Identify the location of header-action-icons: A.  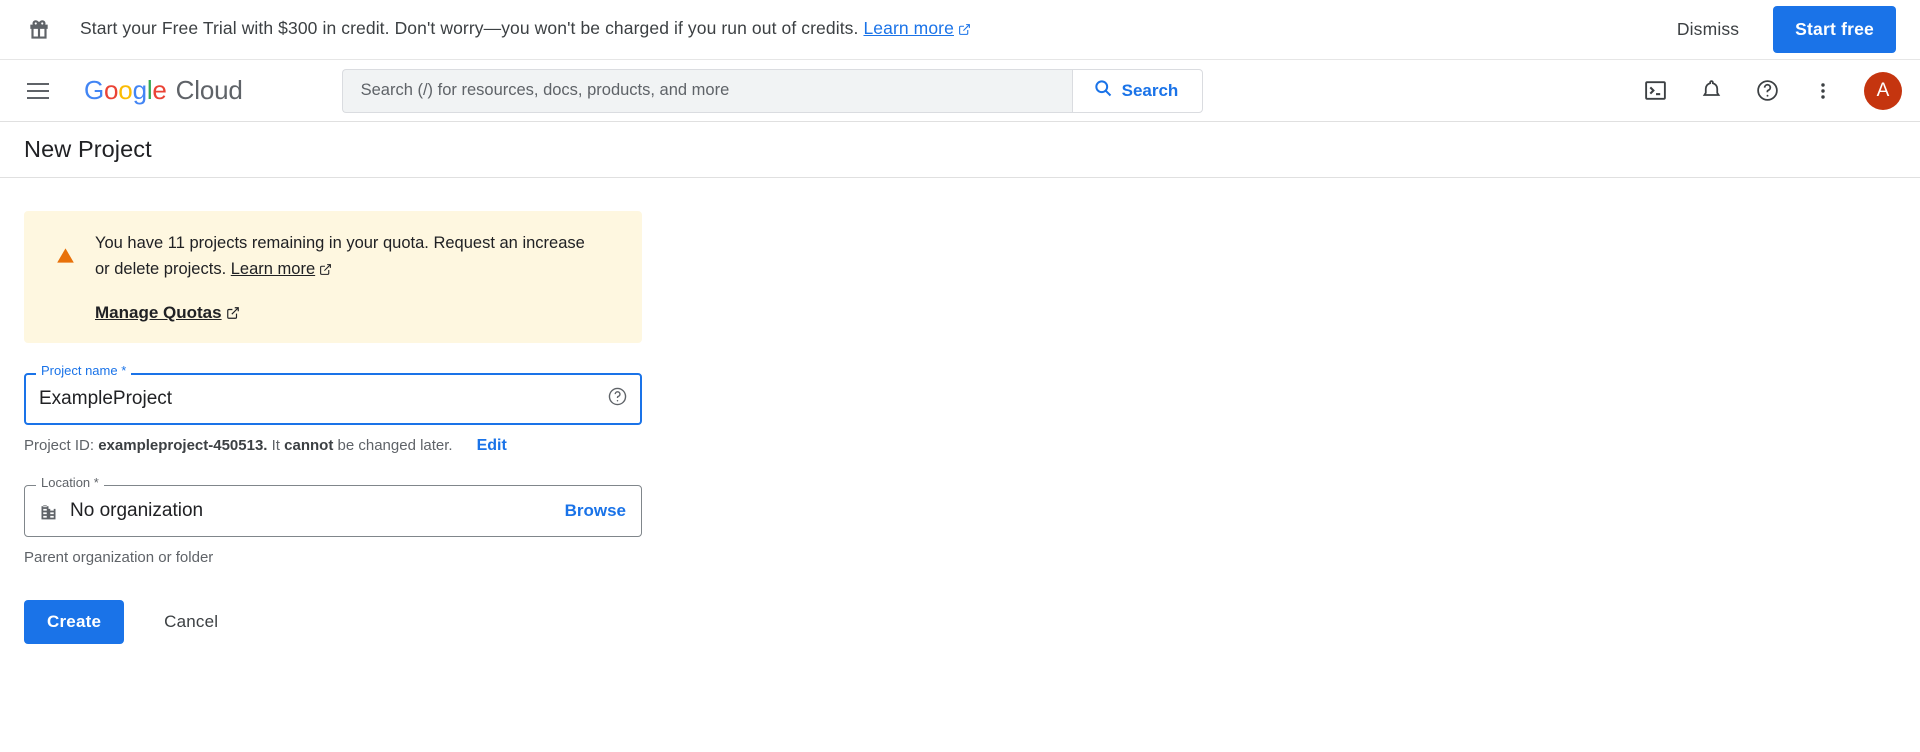
(1768, 91).